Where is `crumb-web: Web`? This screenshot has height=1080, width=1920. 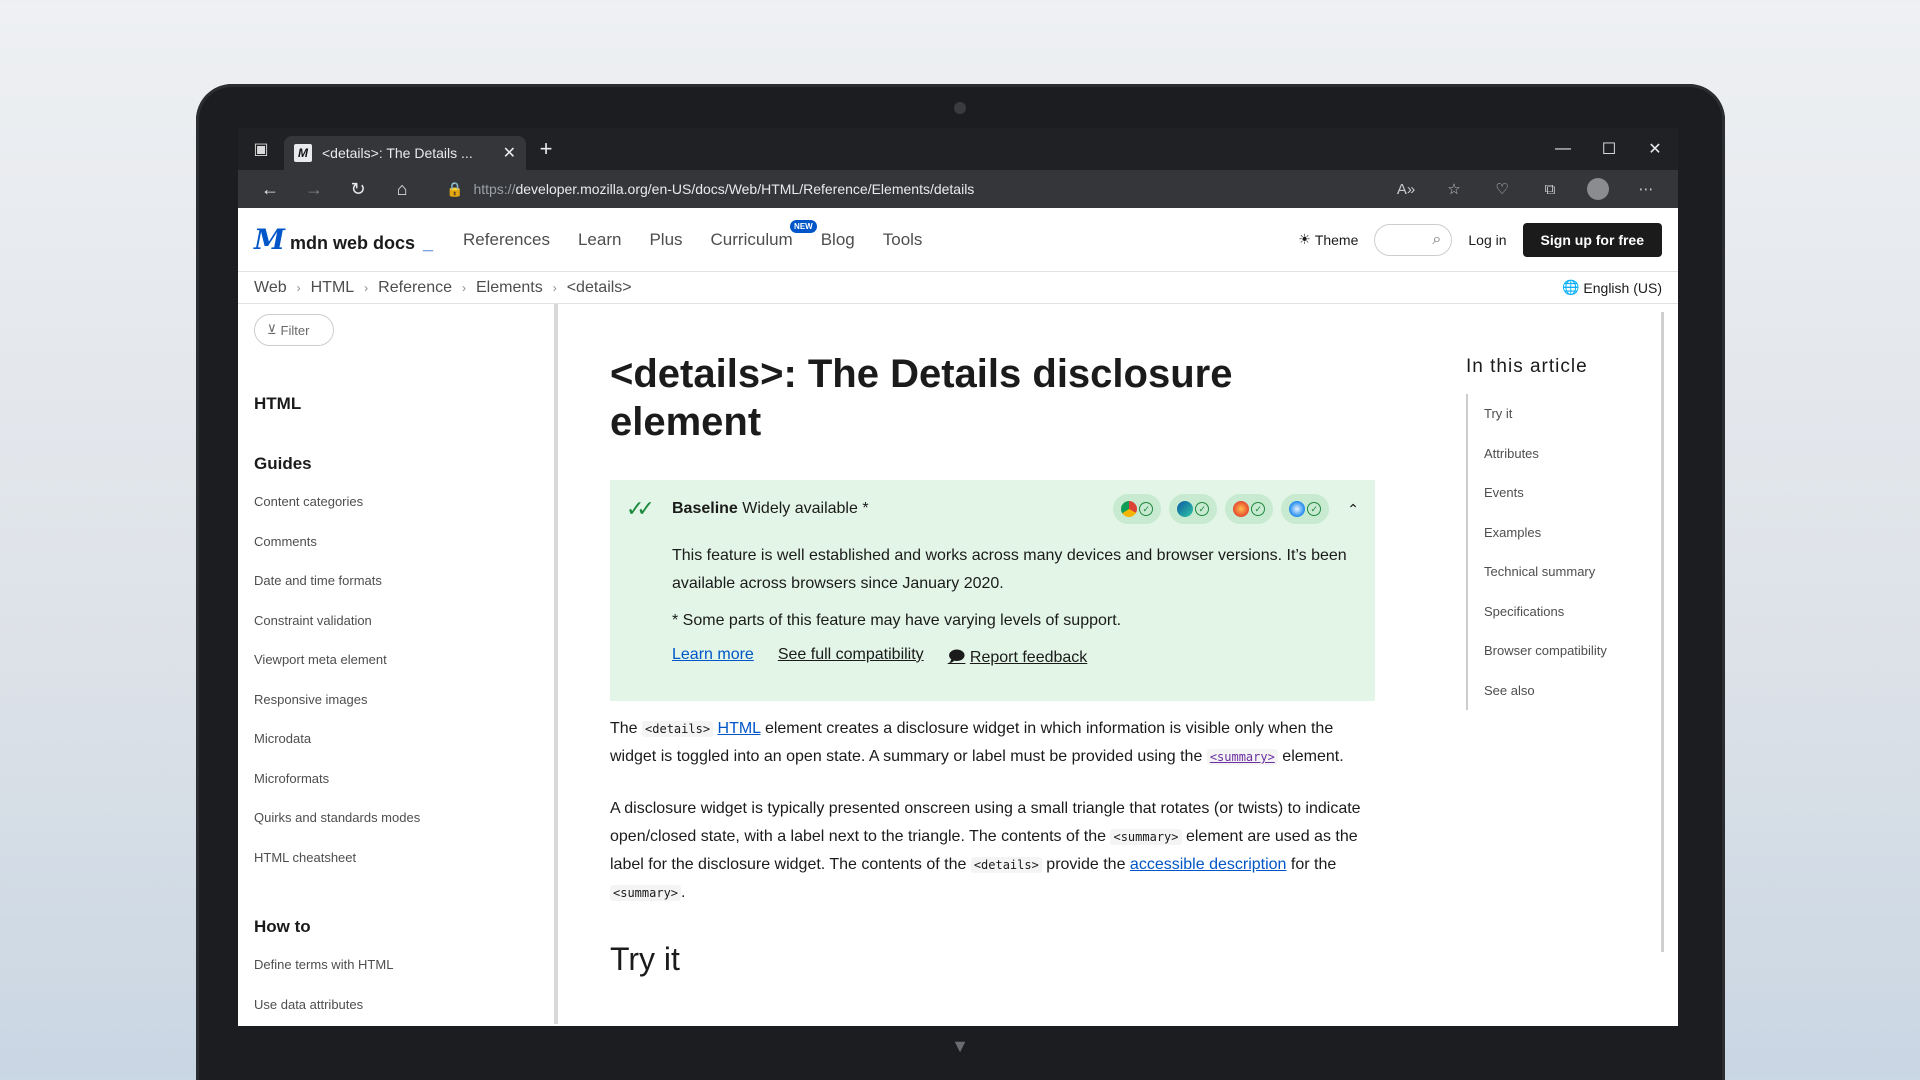 crumb-web: Web is located at coordinates (270, 288).